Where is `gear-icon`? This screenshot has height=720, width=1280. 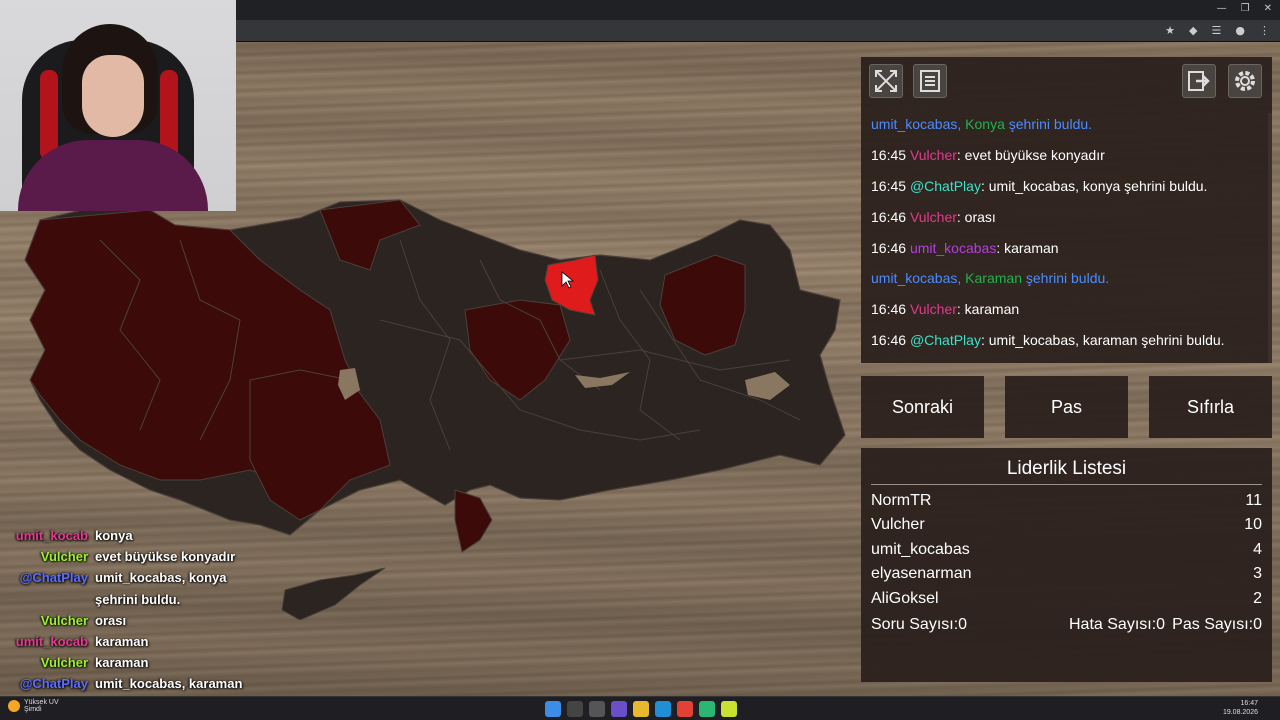
gear-icon is located at coordinates (1245, 81).